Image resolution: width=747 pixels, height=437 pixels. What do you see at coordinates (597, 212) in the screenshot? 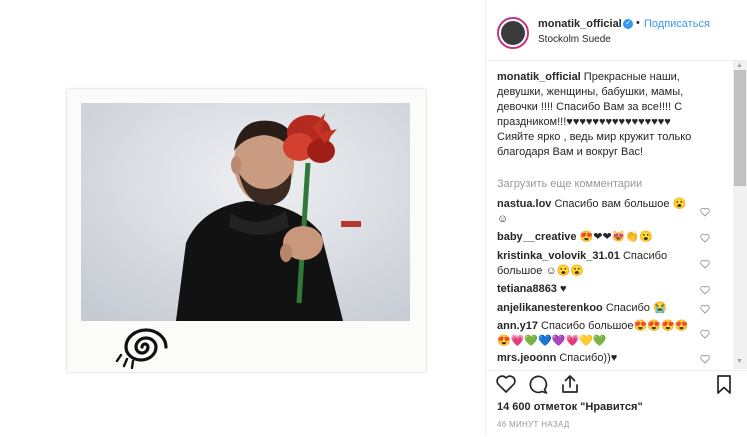
I see `comment-item: nastua.lov Спасибо вам большое 😮 ☺` at bounding box center [597, 212].